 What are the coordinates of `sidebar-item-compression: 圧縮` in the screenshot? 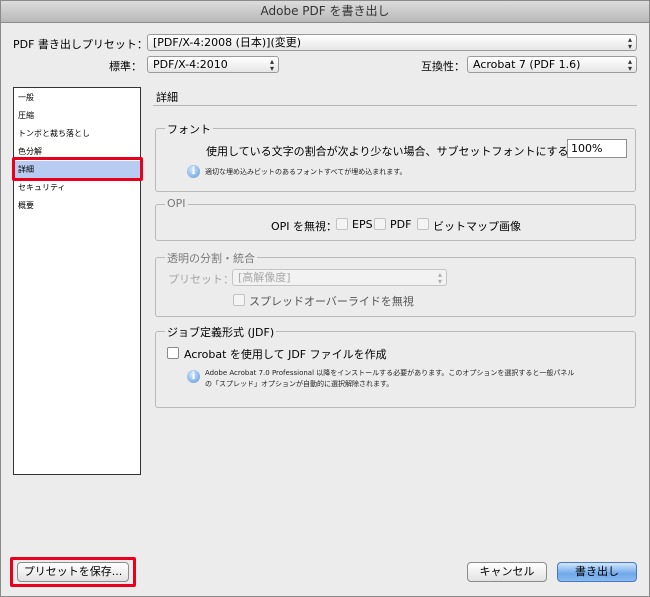 It's located at (77, 116).